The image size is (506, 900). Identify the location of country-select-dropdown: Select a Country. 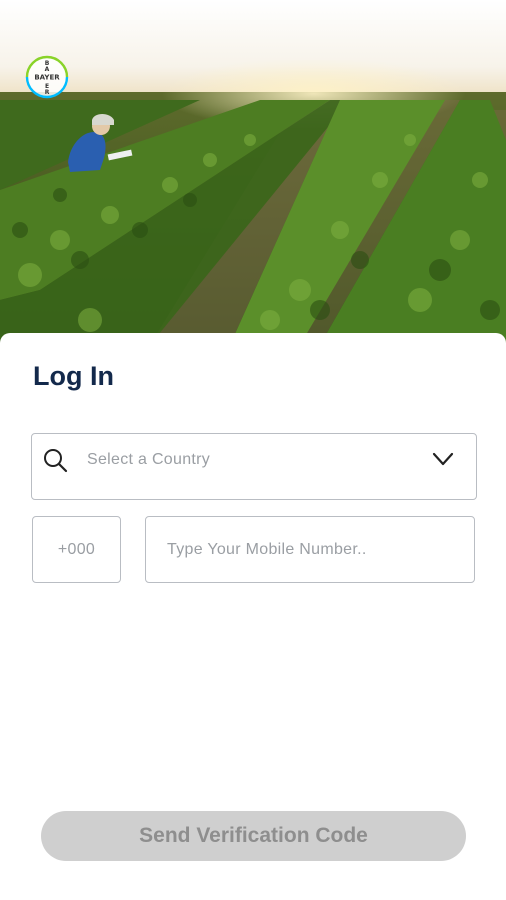
(254, 466).